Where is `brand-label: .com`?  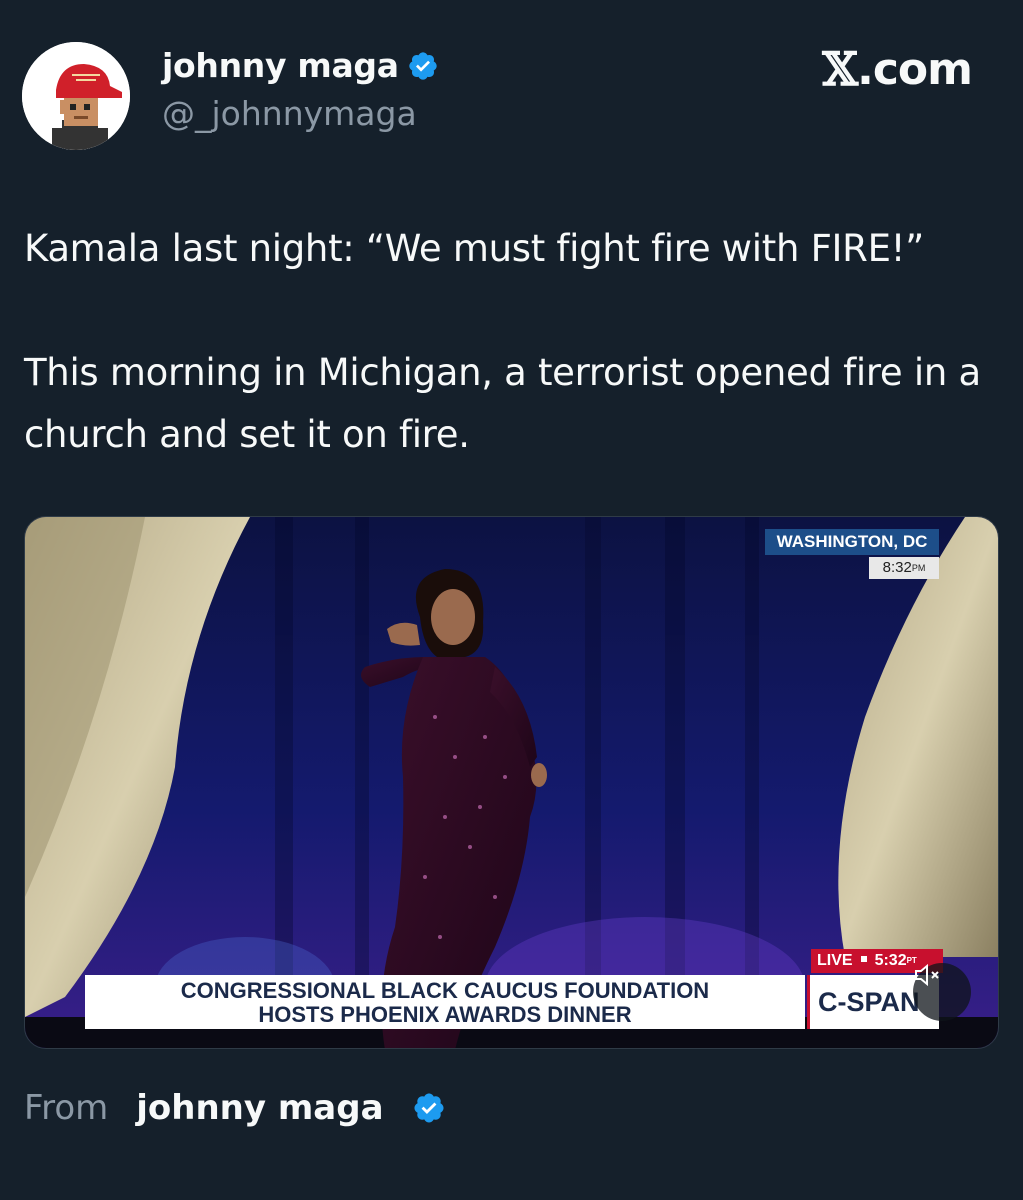 brand-label: .com is located at coordinates (915, 69).